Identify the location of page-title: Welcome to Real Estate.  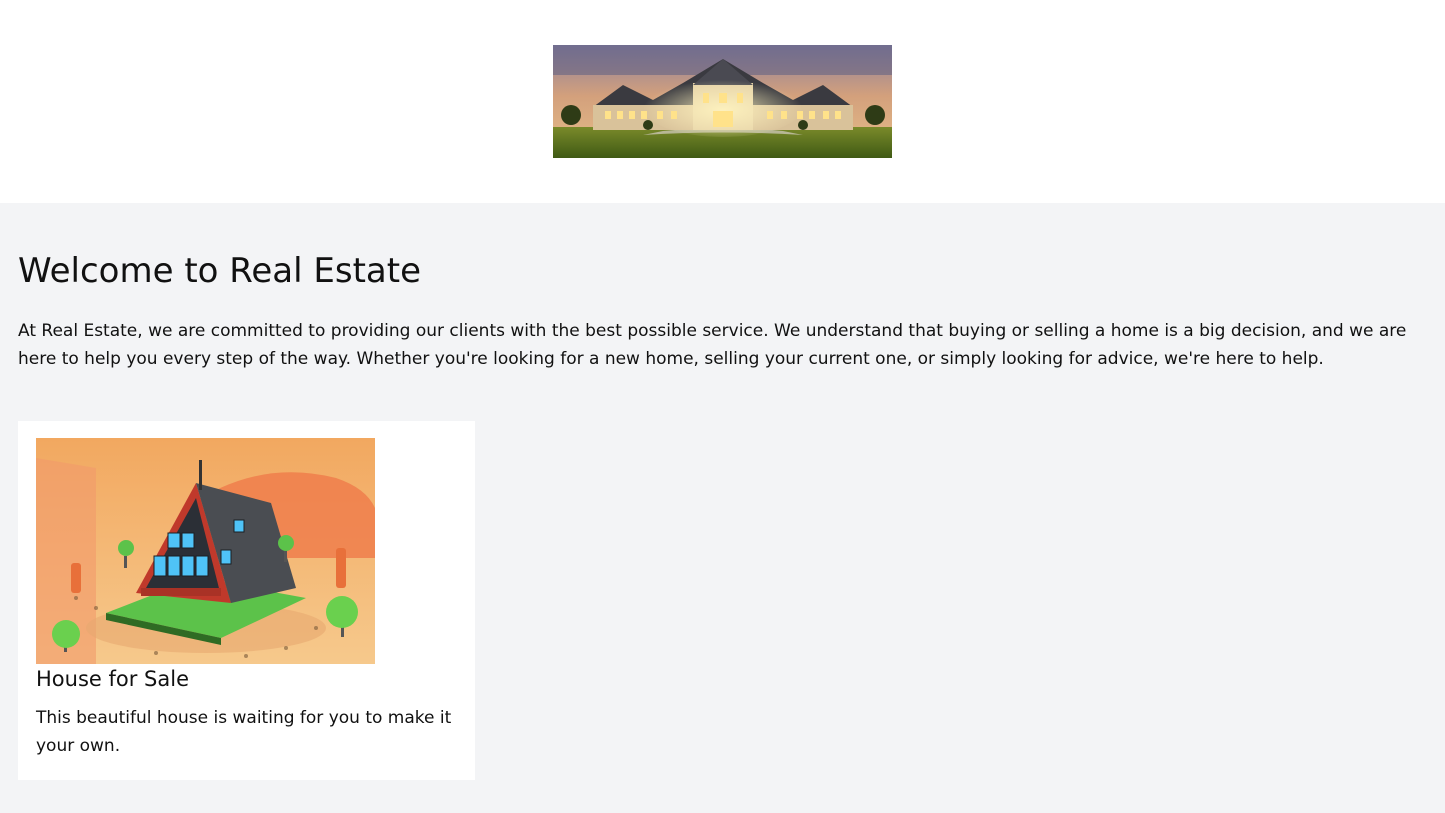
(219, 271).